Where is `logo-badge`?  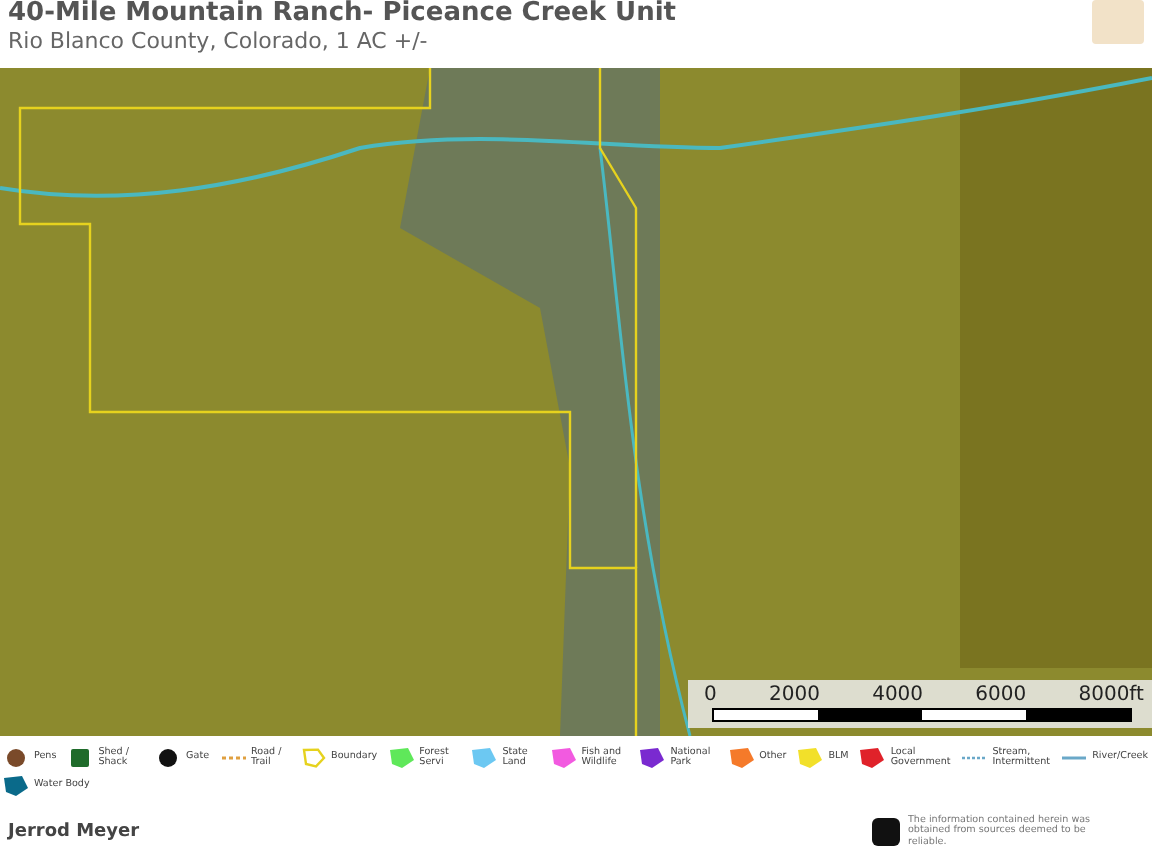 logo-badge is located at coordinates (1118, 22).